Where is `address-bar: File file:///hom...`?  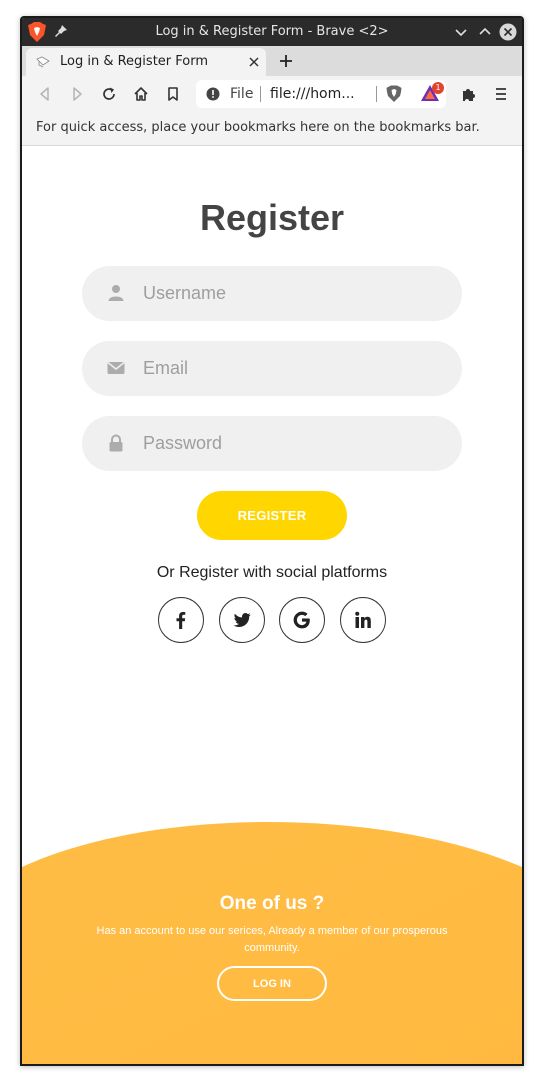 address-bar: File file:///hom... is located at coordinates (321, 94).